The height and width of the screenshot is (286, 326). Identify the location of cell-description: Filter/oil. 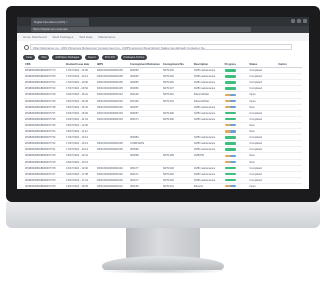
(208, 186).